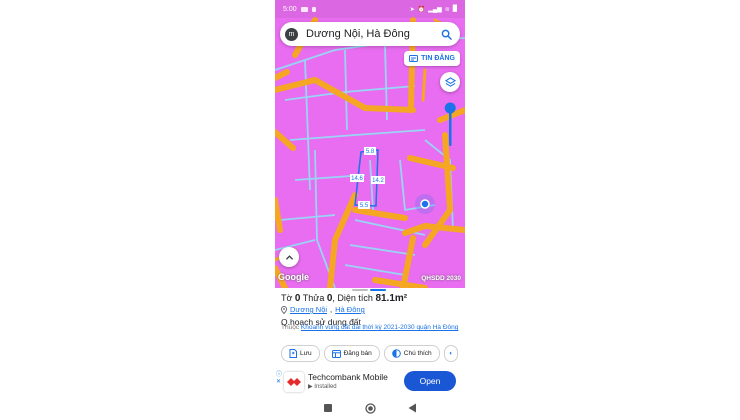  Describe the element at coordinates (396, 353) in the screenshot. I see `legend-icon` at that location.